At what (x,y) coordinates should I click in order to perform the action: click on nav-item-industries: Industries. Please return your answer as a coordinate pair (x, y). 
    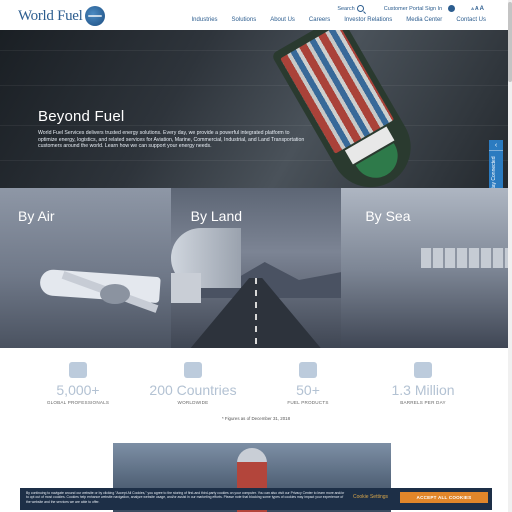
    Looking at the image, I should click on (205, 20).